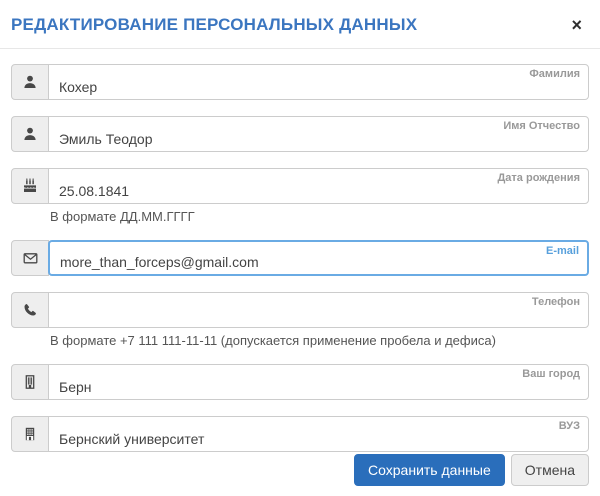  Describe the element at coordinates (429, 469) in the screenshot. I see `save-data-button: Сохранить данные` at that location.